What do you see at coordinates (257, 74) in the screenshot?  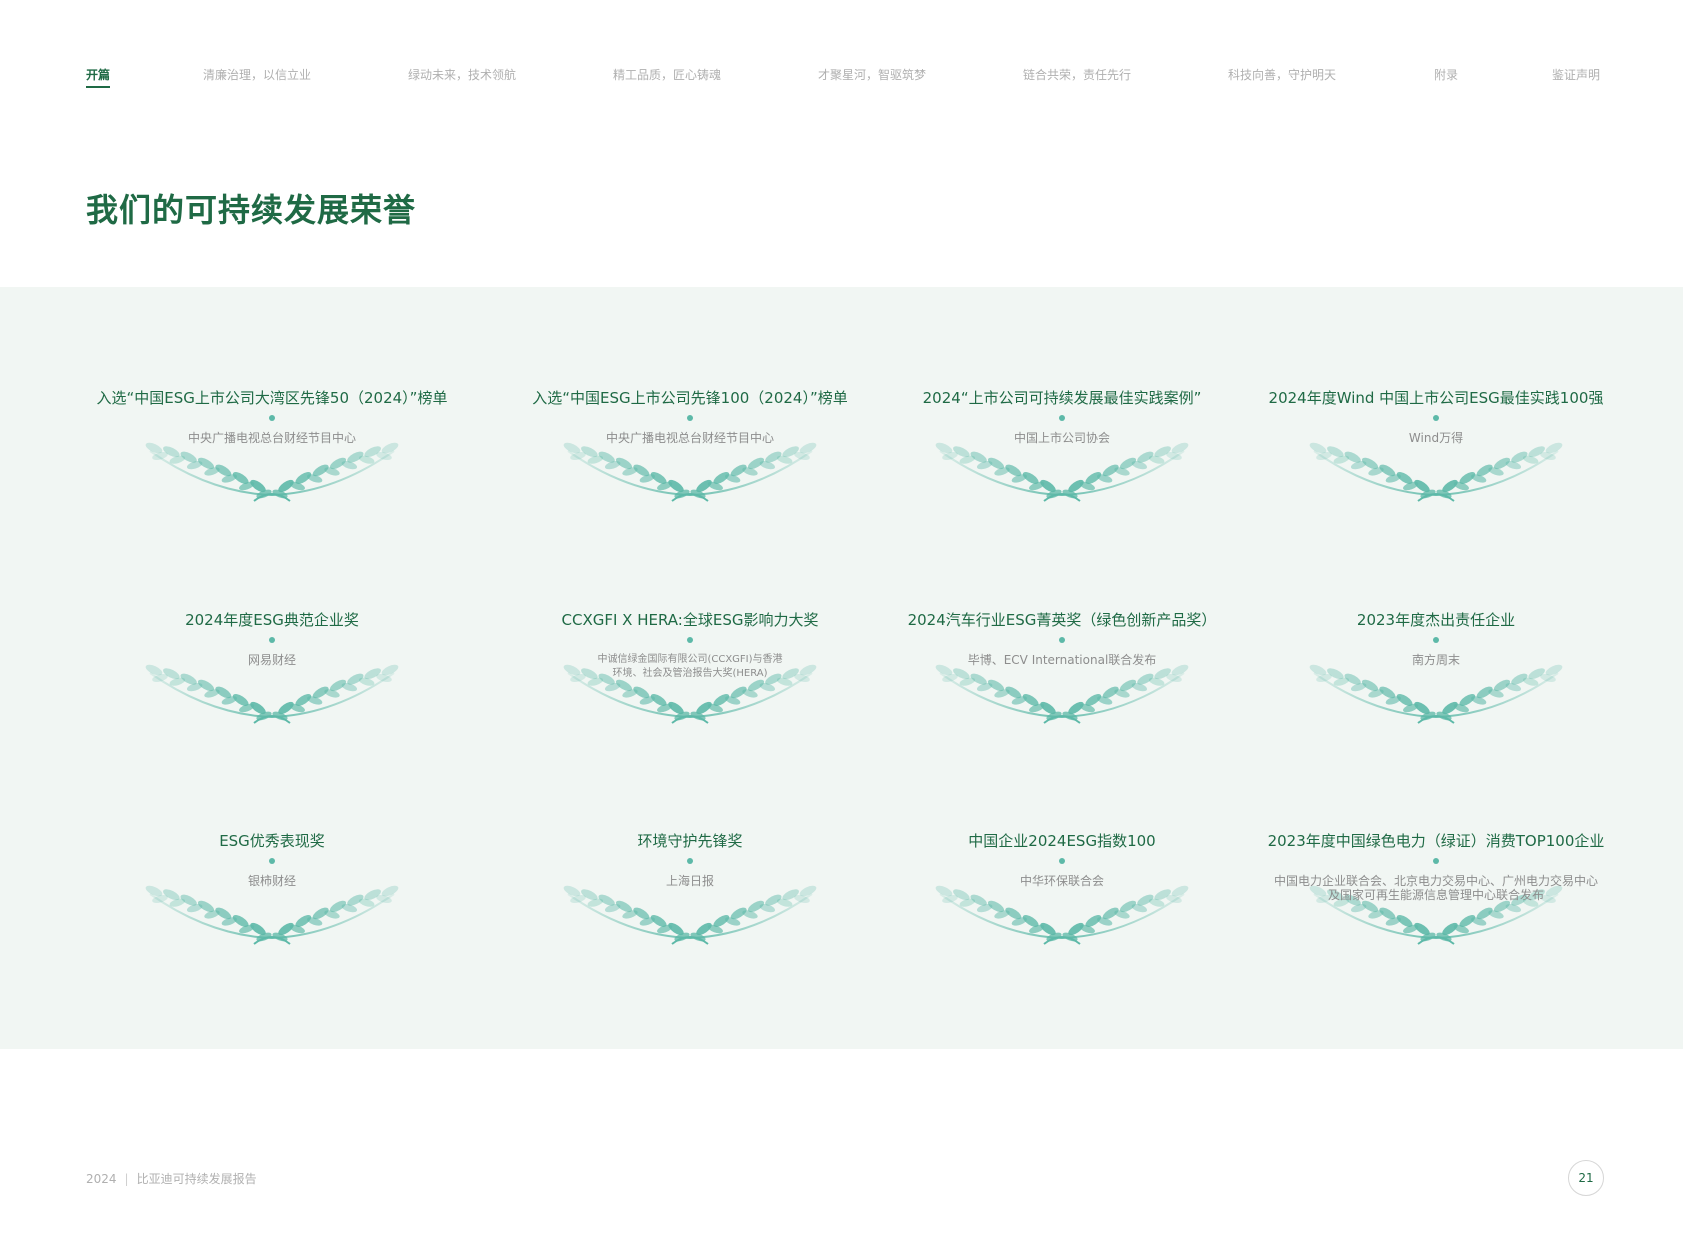 I see `nav-tab-governance: 清廉治理，以信立业` at bounding box center [257, 74].